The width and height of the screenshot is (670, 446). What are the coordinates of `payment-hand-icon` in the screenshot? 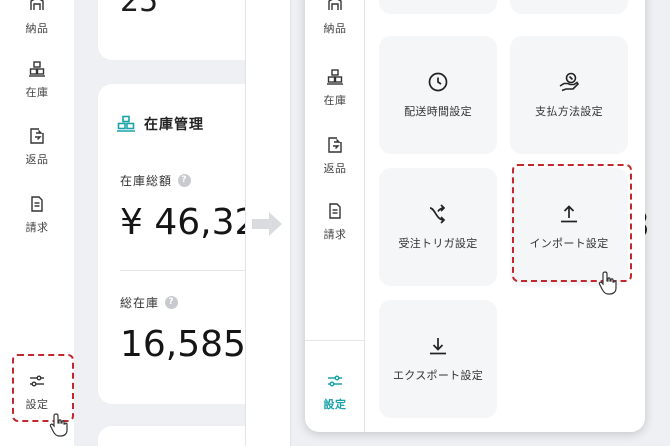 It's located at (569, 82).